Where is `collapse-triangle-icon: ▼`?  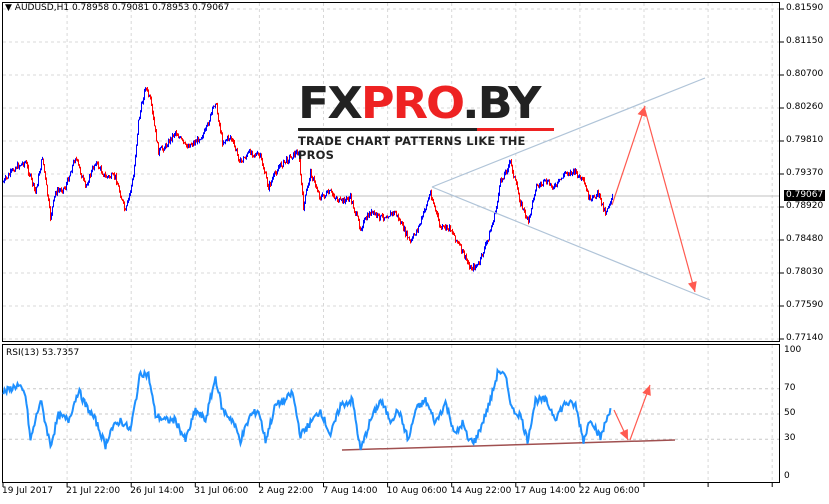 collapse-triangle-icon: ▼ is located at coordinates (8, 8).